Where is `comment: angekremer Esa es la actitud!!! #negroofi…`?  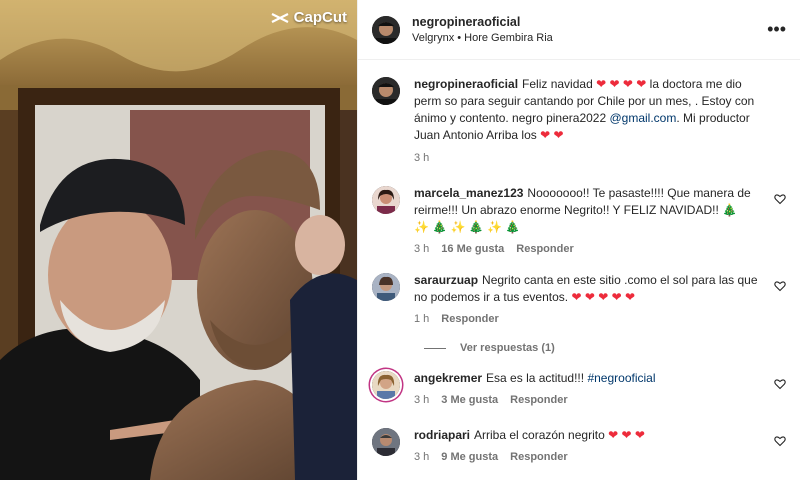
comment: angekremer Esa es la actitud!!! #negroofi… is located at coordinates (579, 389).